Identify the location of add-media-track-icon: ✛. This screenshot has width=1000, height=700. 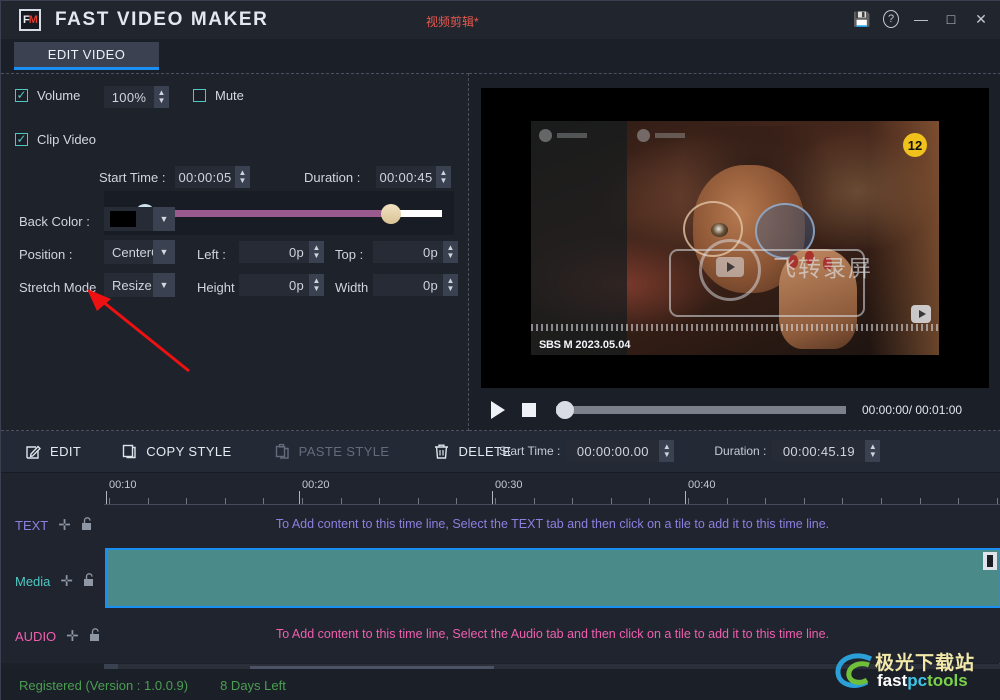
(66, 581).